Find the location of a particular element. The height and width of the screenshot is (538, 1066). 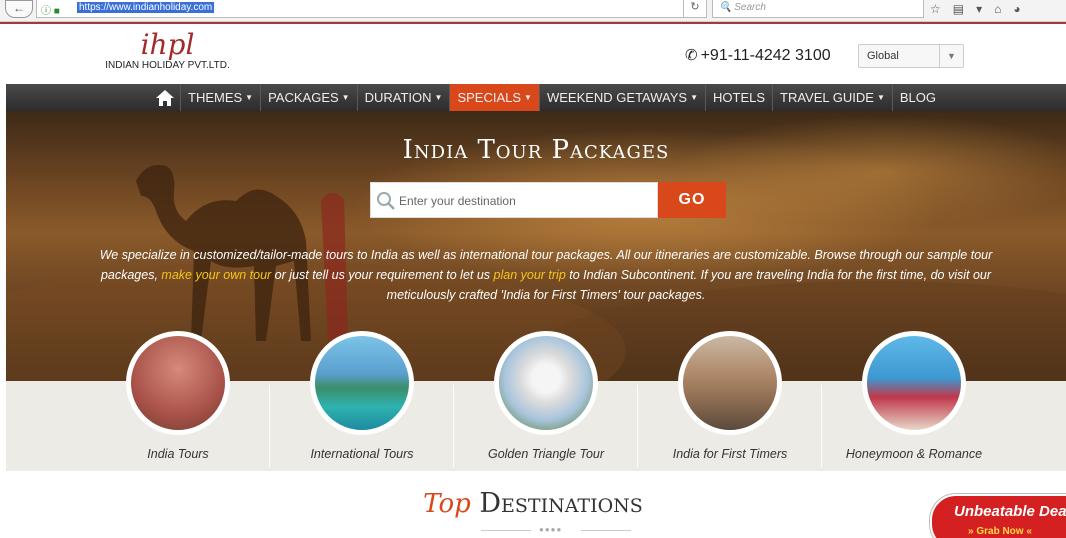

nav-item-travel-guide: TRAVEL GUIDE ▼ is located at coordinates (832, 97).